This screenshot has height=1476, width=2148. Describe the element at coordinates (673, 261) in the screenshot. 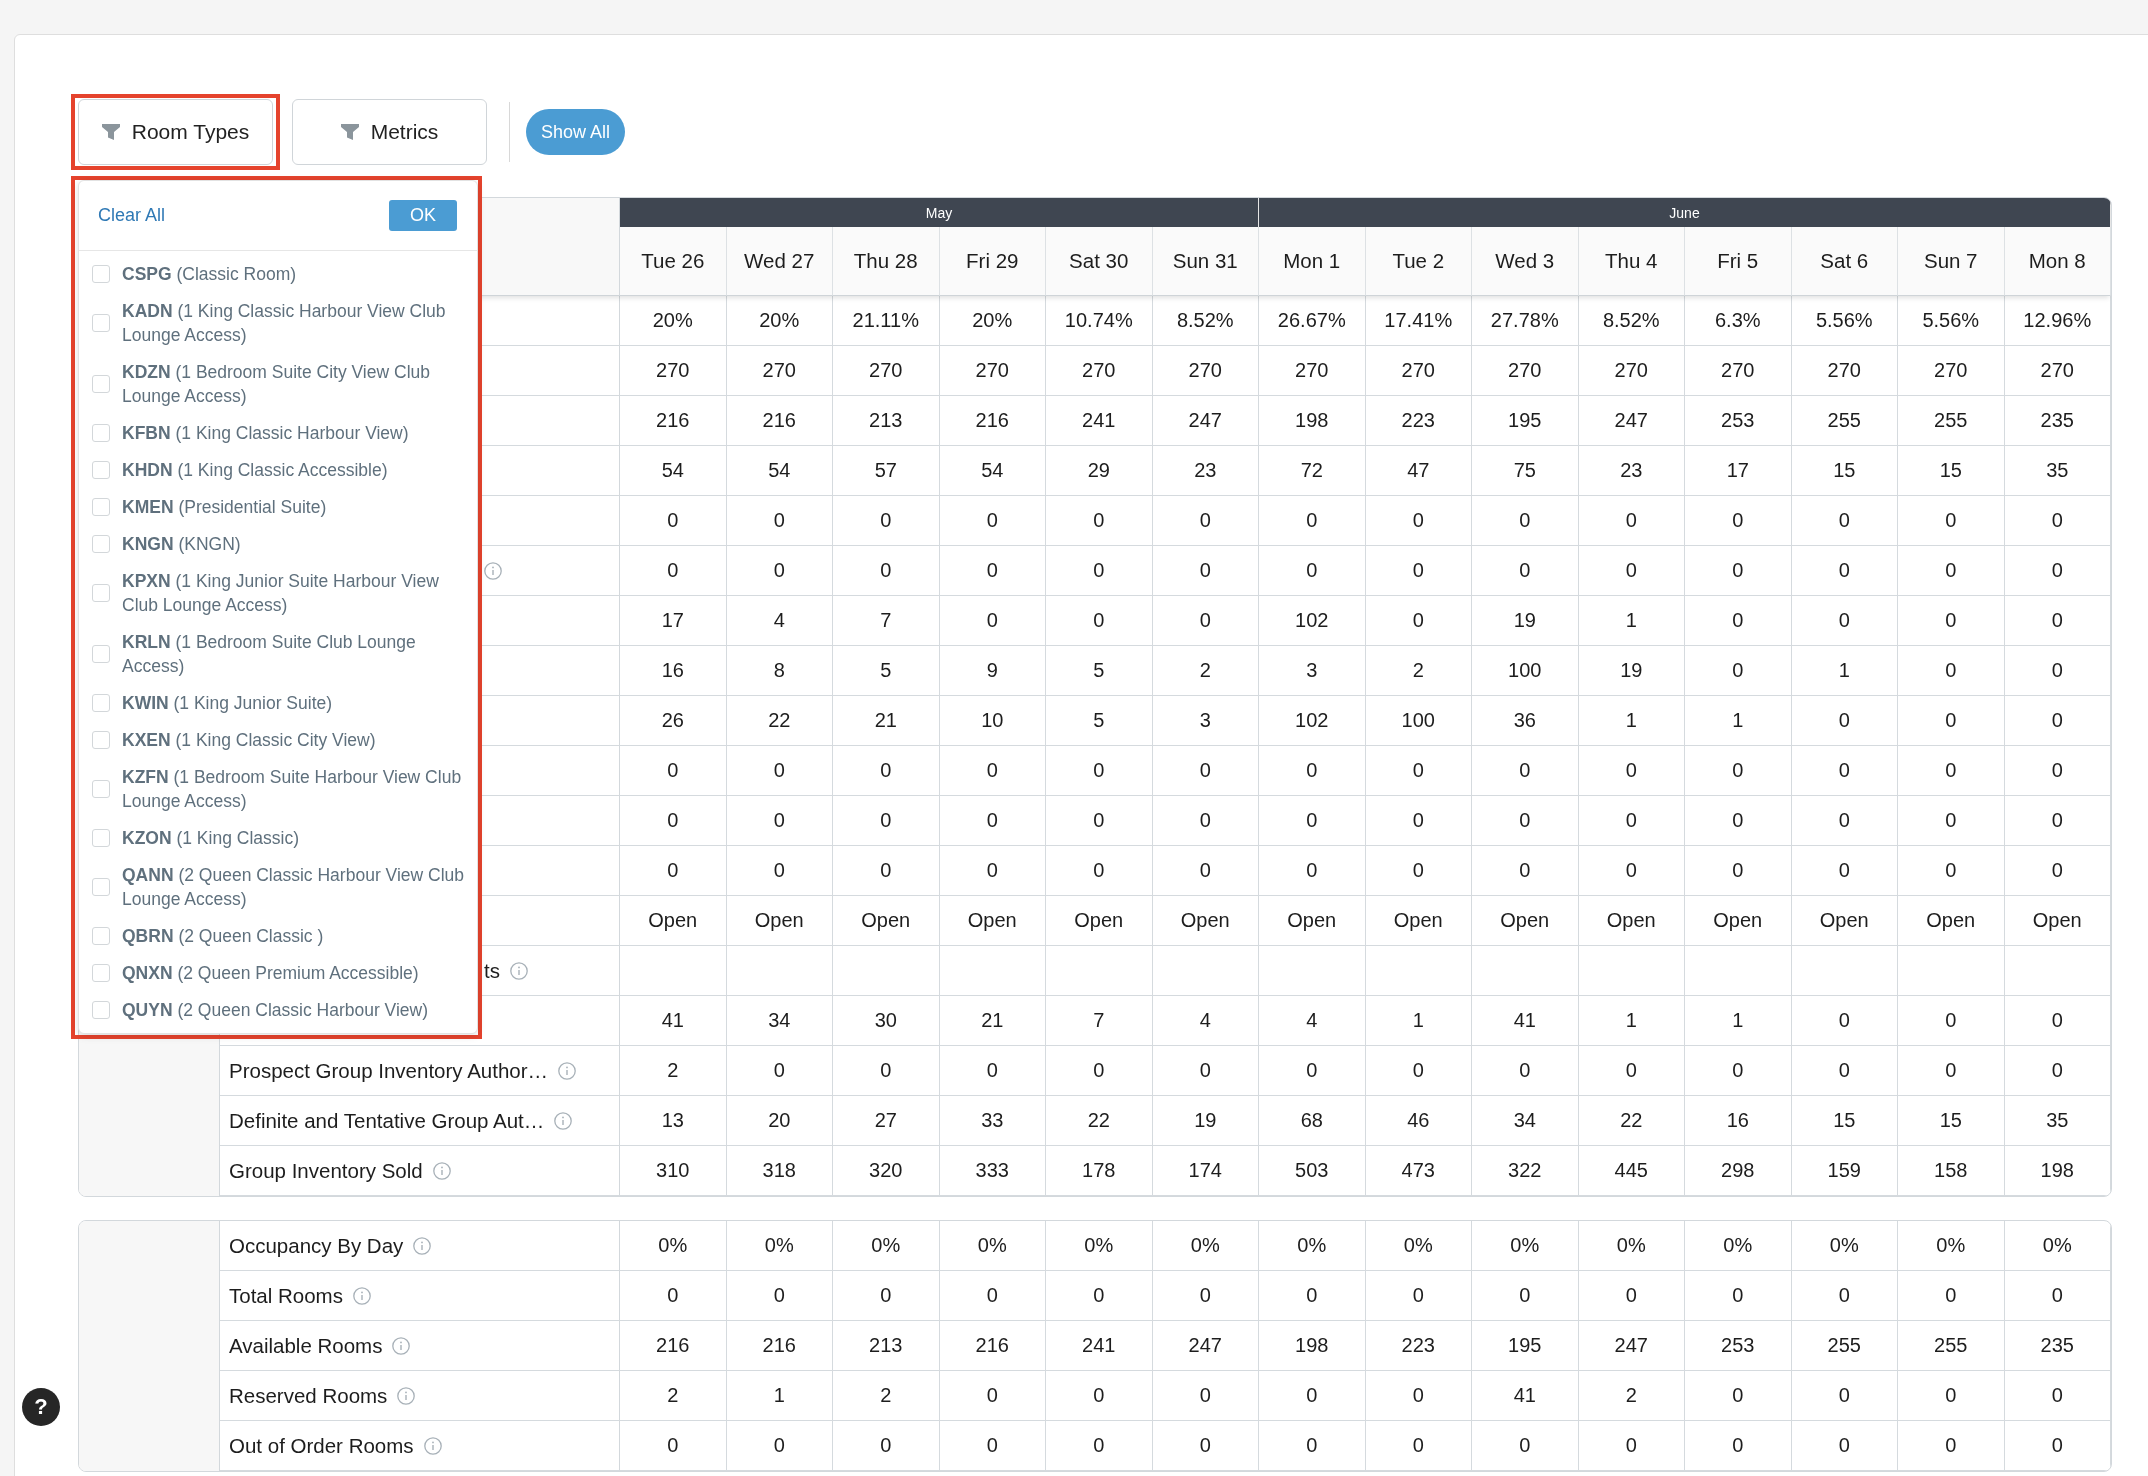

I see `date-header: Tue 26` at that location.